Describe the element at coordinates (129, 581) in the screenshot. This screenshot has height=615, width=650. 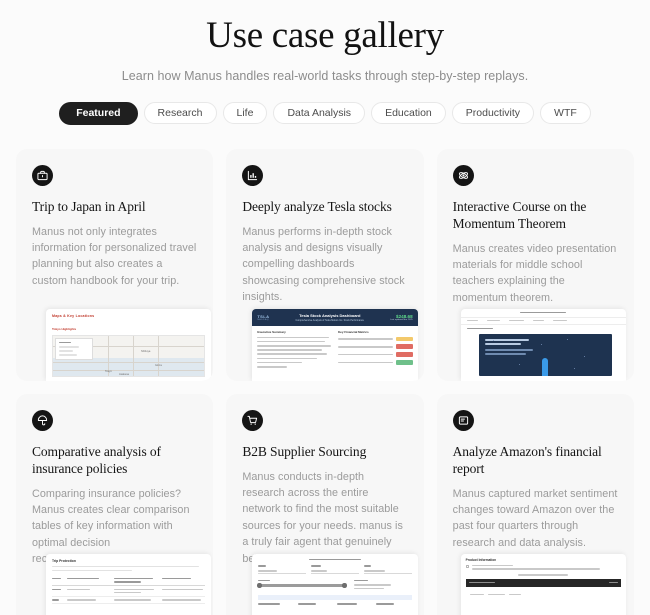
I see `table-header-row` at that location.